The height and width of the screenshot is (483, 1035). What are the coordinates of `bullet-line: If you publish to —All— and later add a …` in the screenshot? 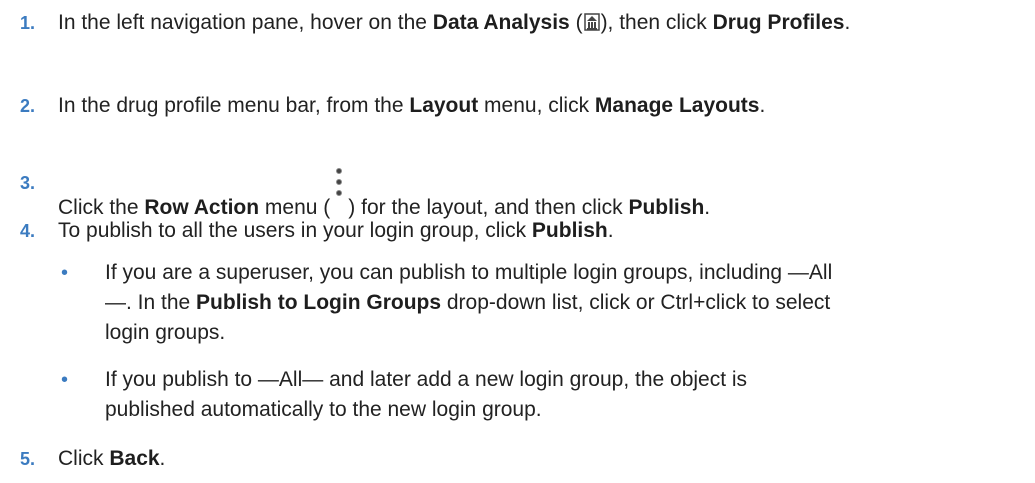 It's located at (426, 379).